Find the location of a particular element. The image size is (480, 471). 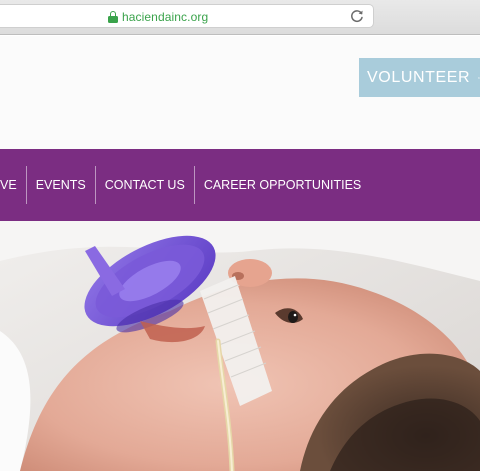

reload-icon is located at coordinates (357, 16).